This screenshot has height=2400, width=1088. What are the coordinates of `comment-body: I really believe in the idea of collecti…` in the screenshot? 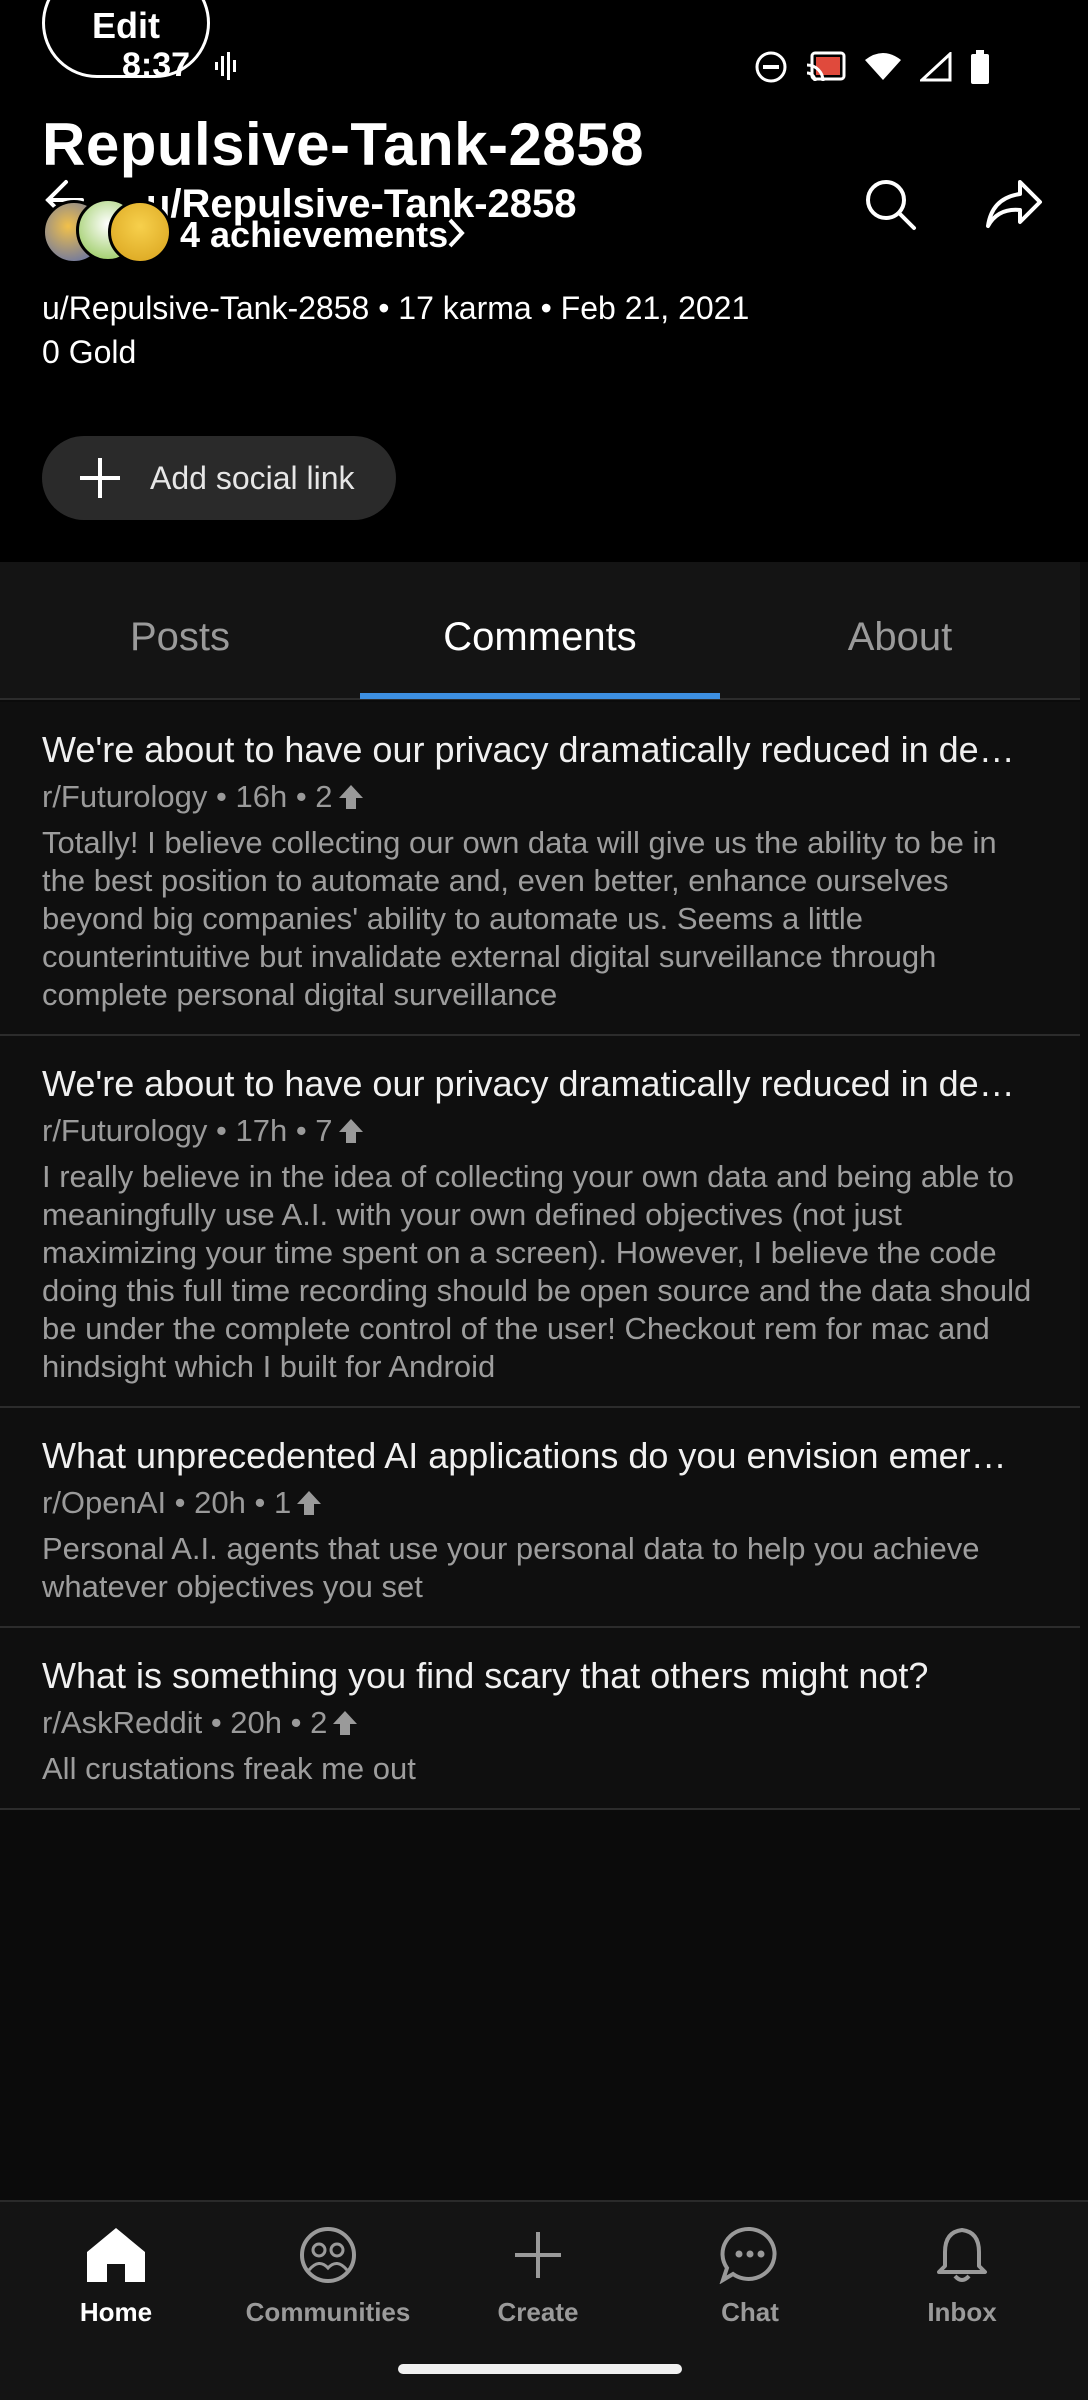 It's located at (537, 1271).